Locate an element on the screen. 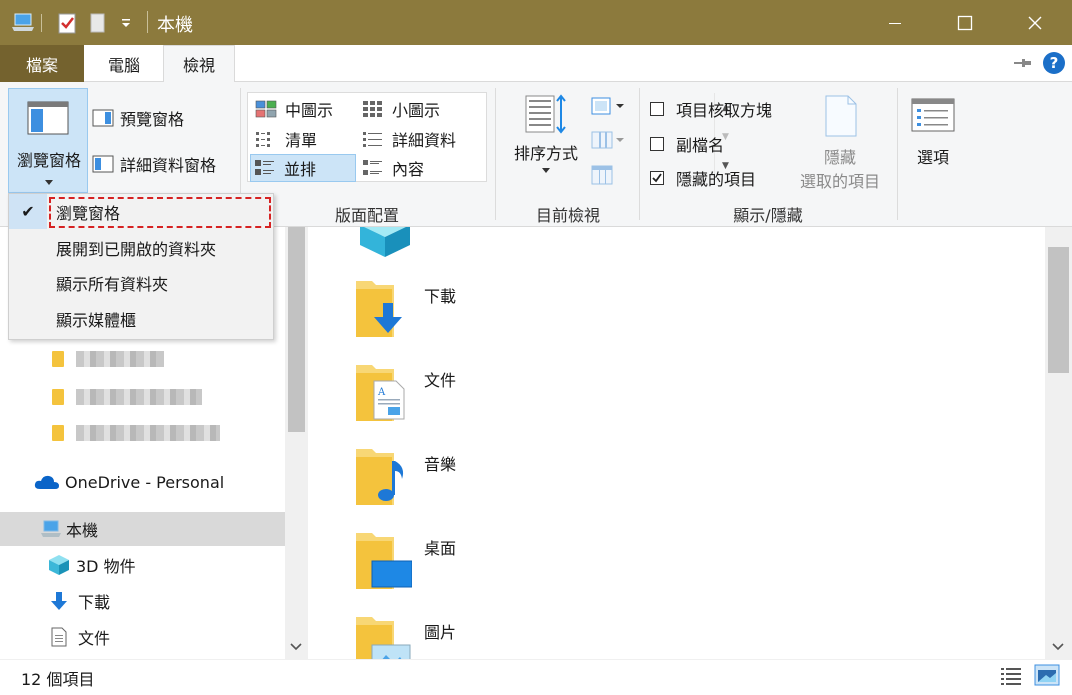  layout-content: 內容 is located at coordinates (415, 168).